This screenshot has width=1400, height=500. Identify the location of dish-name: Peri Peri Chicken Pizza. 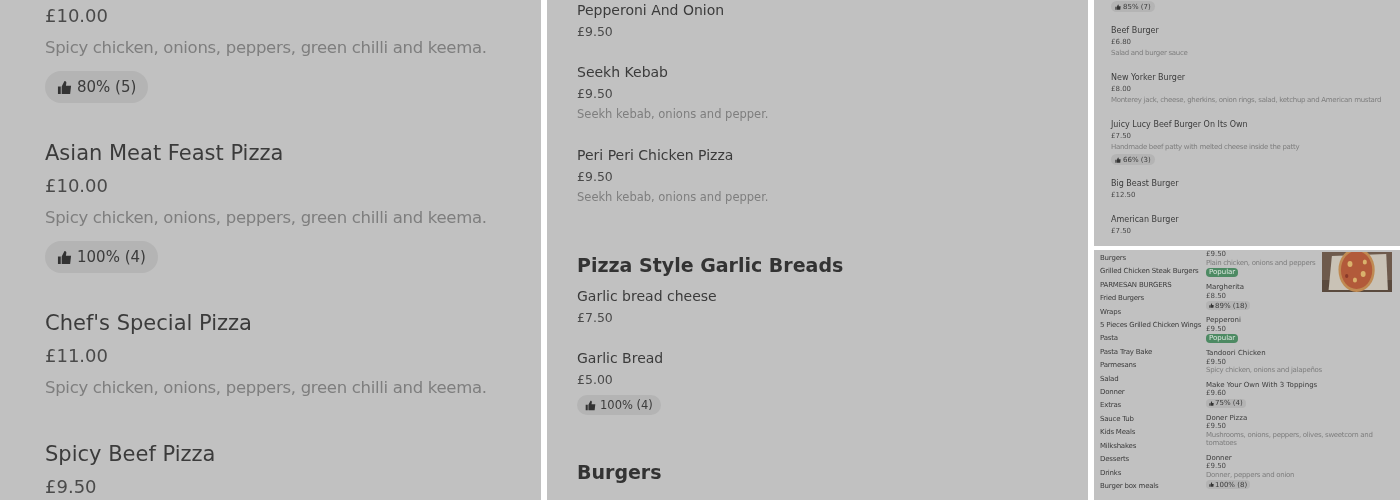
(655, 155).